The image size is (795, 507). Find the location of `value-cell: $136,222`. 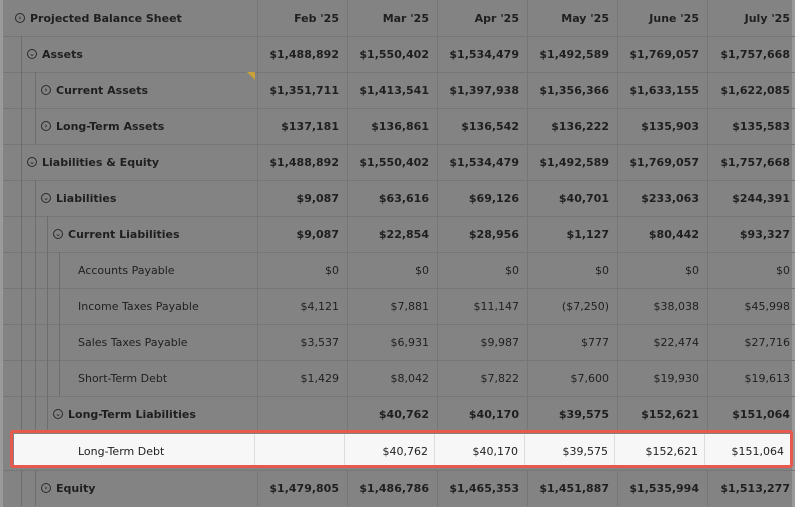

value-cell: $136,222 is located at coordinates (572, 126).